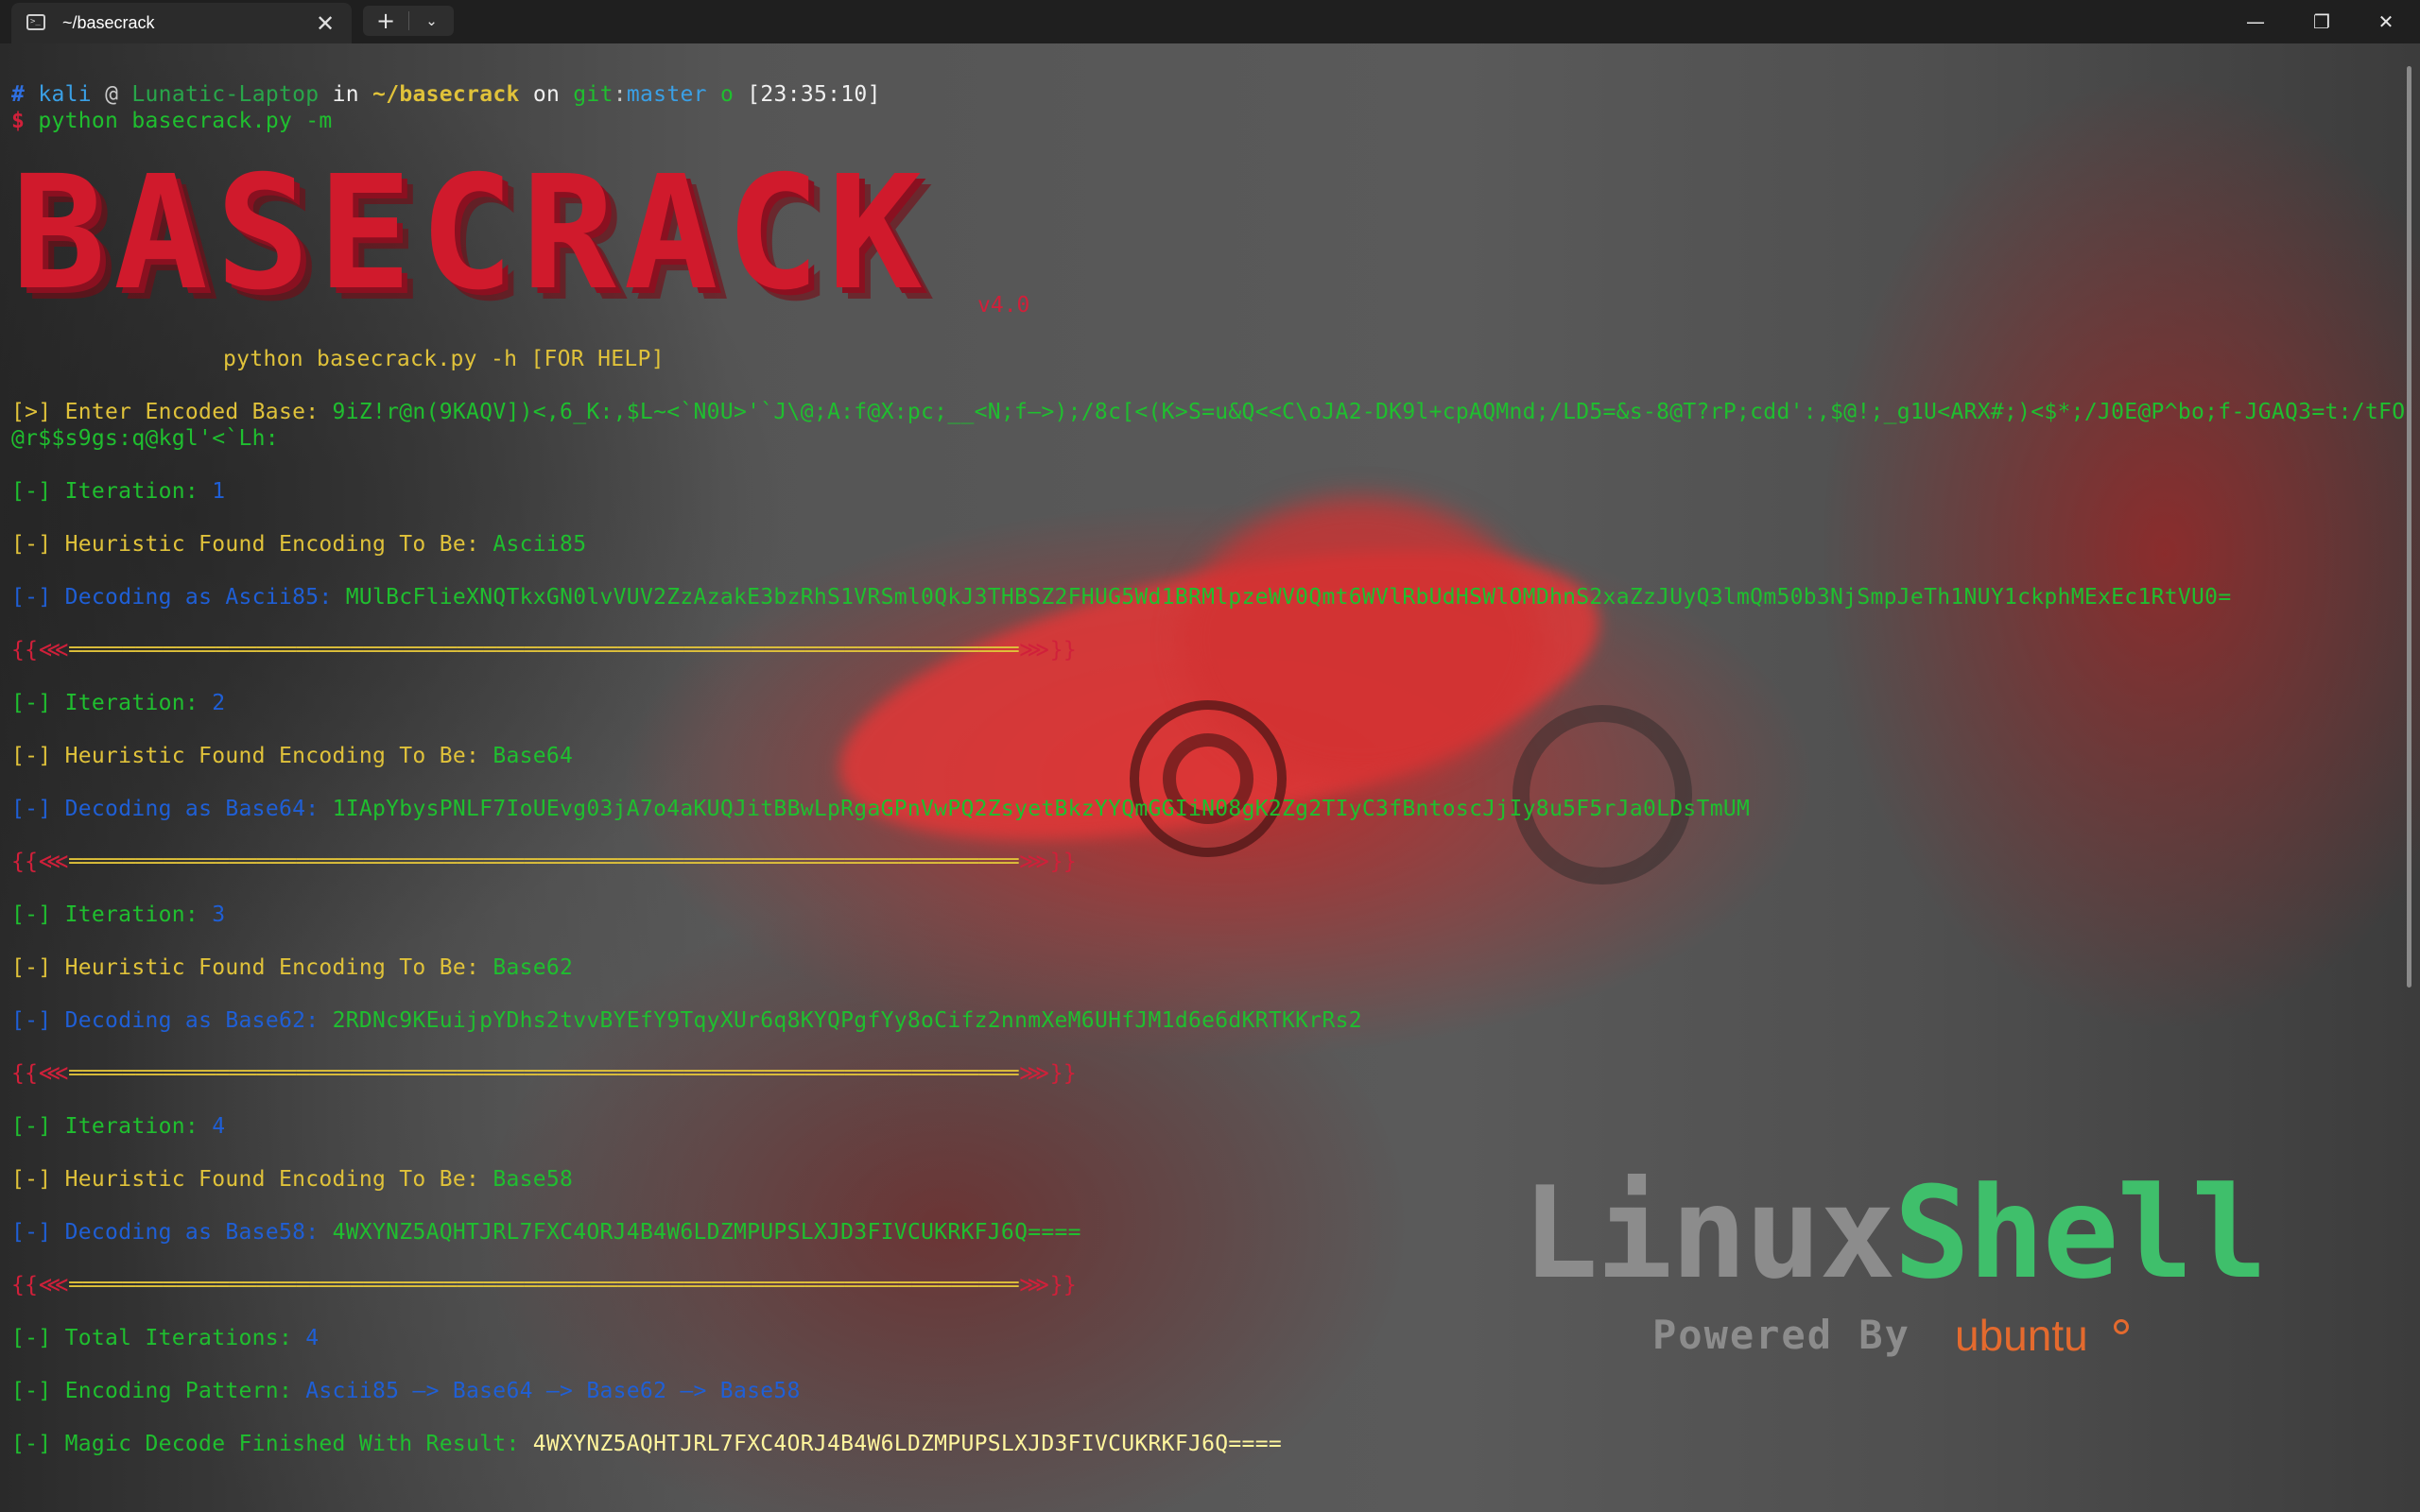 The width and height of the screenshot is (2420, 1512). What do you see at coordinates (219, 1126) in the screenshot?
I see `iteration-number: 4` at bounding box center [219, 1126].